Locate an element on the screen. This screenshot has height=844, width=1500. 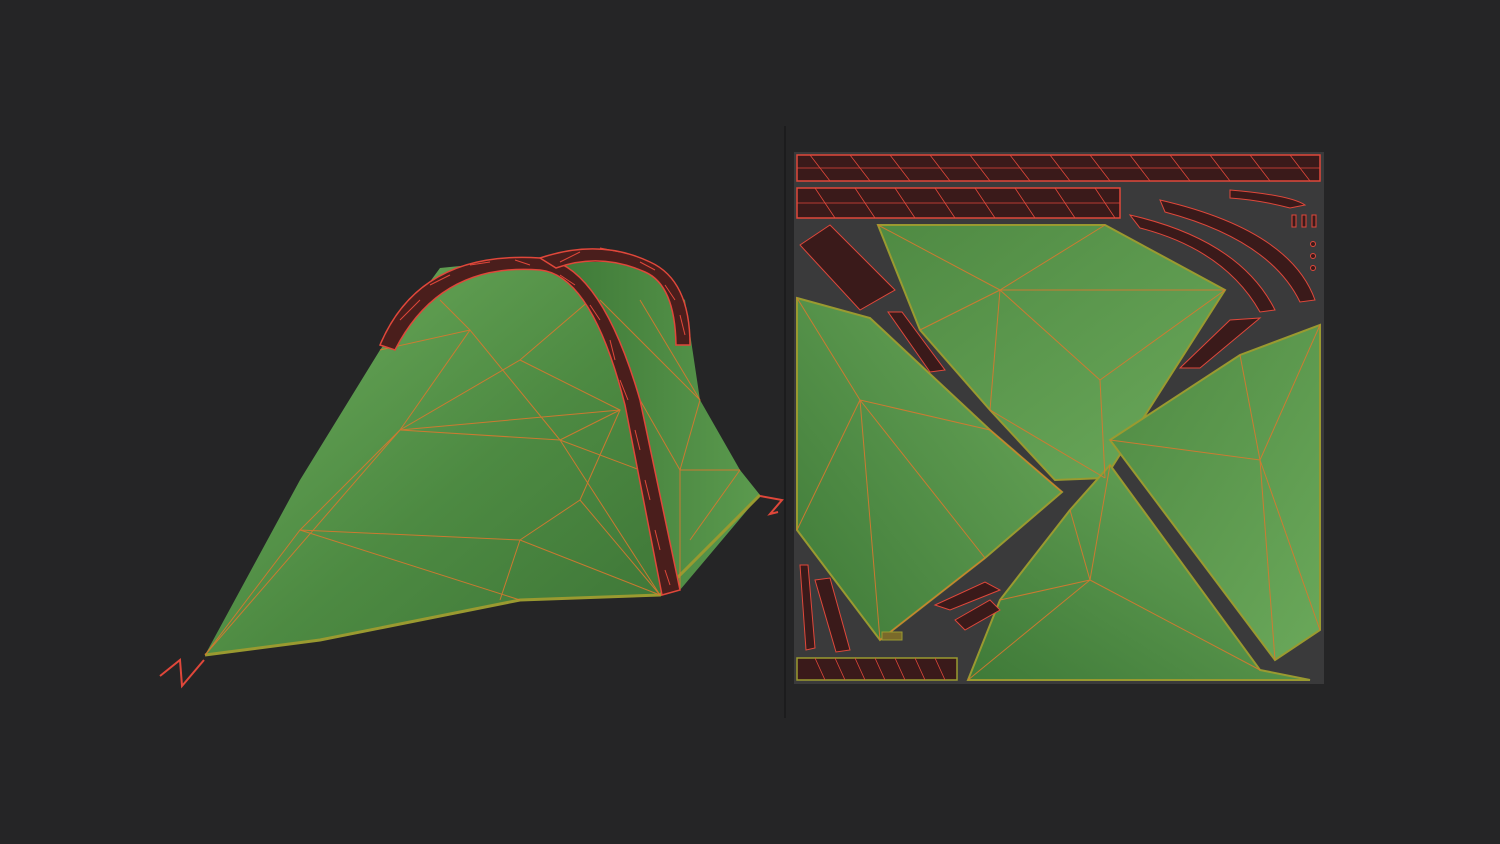
uv-strip-bottom is located at coordinates (877, 669).